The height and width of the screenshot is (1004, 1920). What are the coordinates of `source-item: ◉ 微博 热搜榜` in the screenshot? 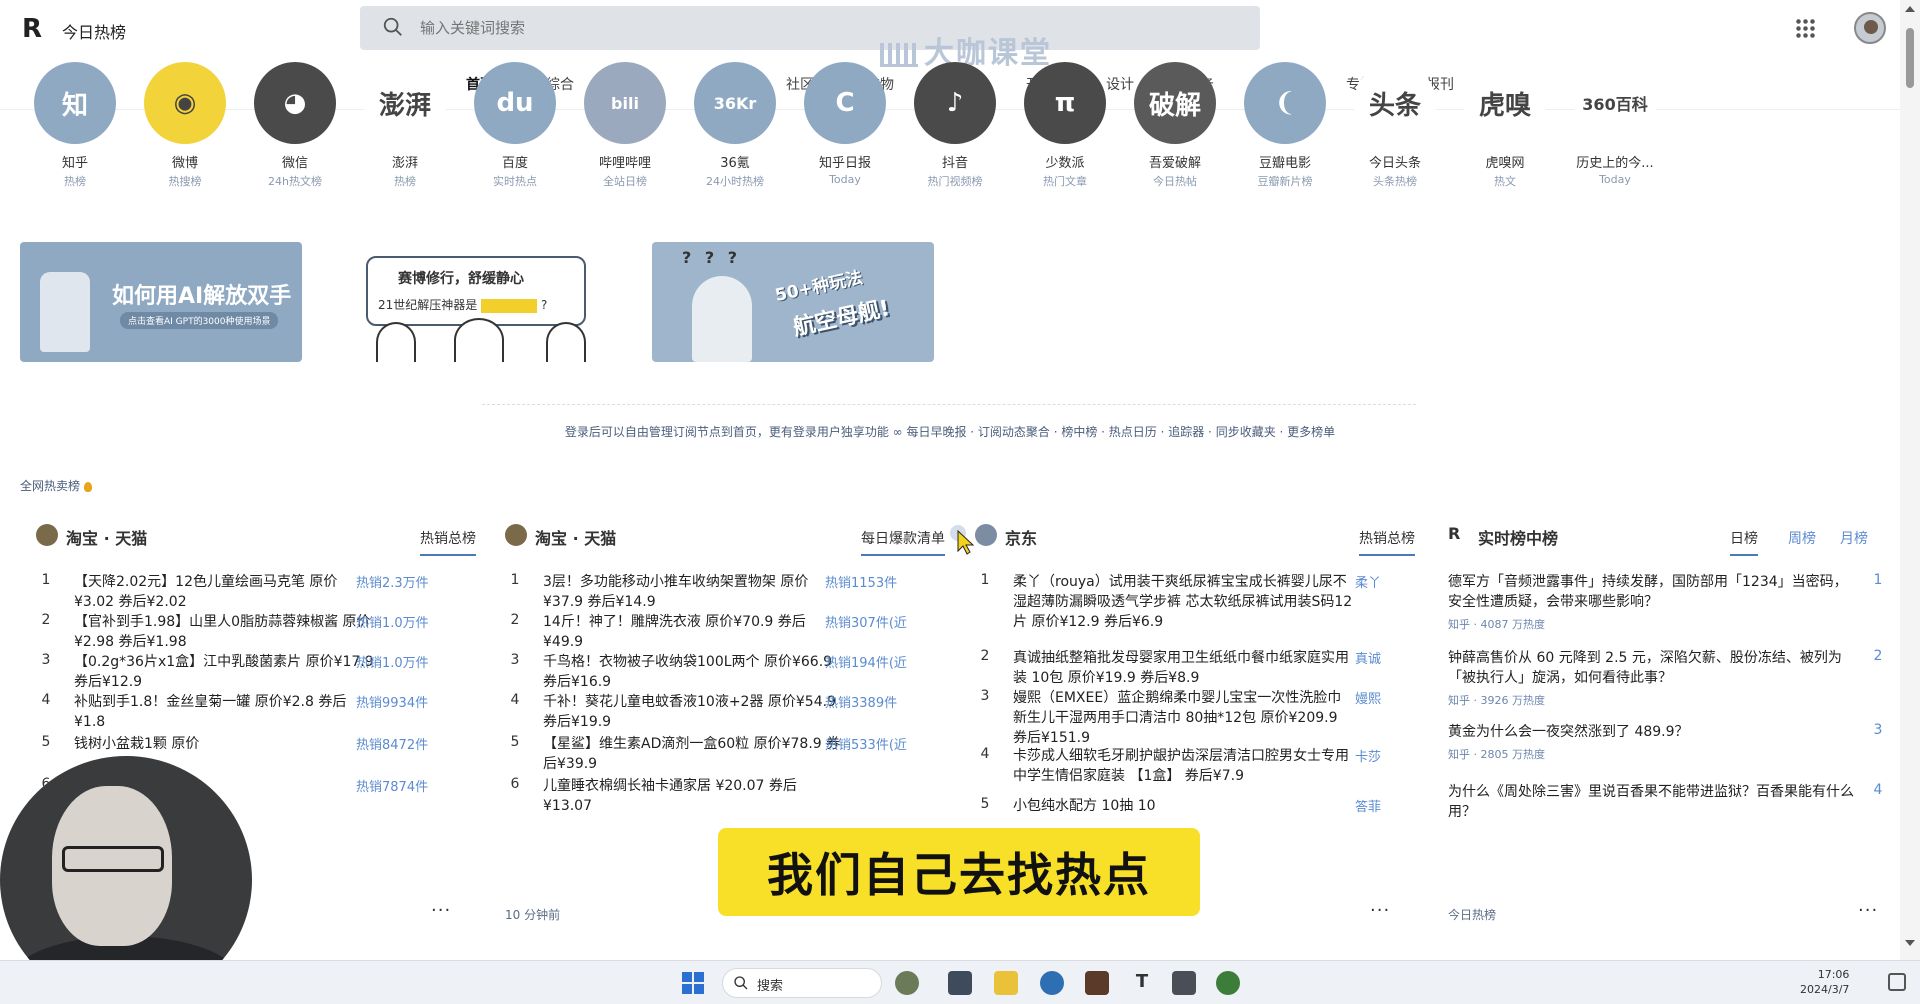 It's located at (185, 136).